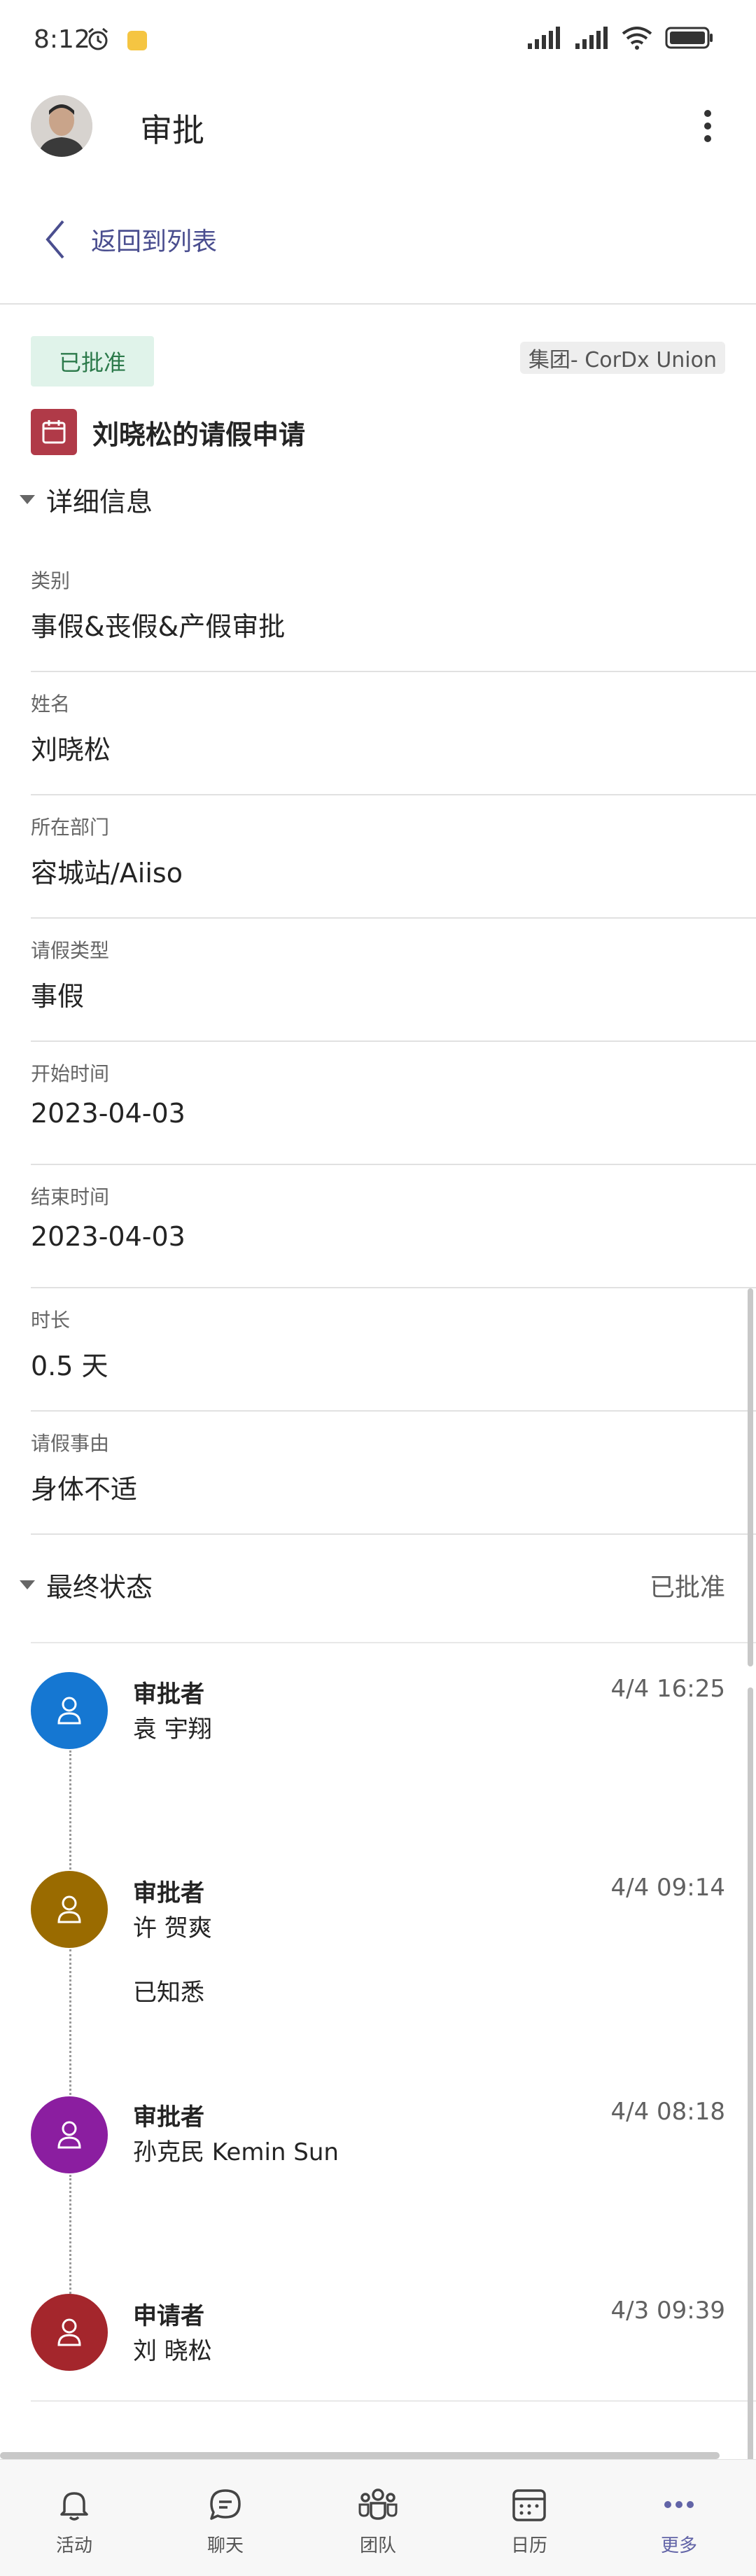  What do you see at coordinates (172, 130) in the screenshot?
I see `page-title: 审批` at bounding box center [172, 130].